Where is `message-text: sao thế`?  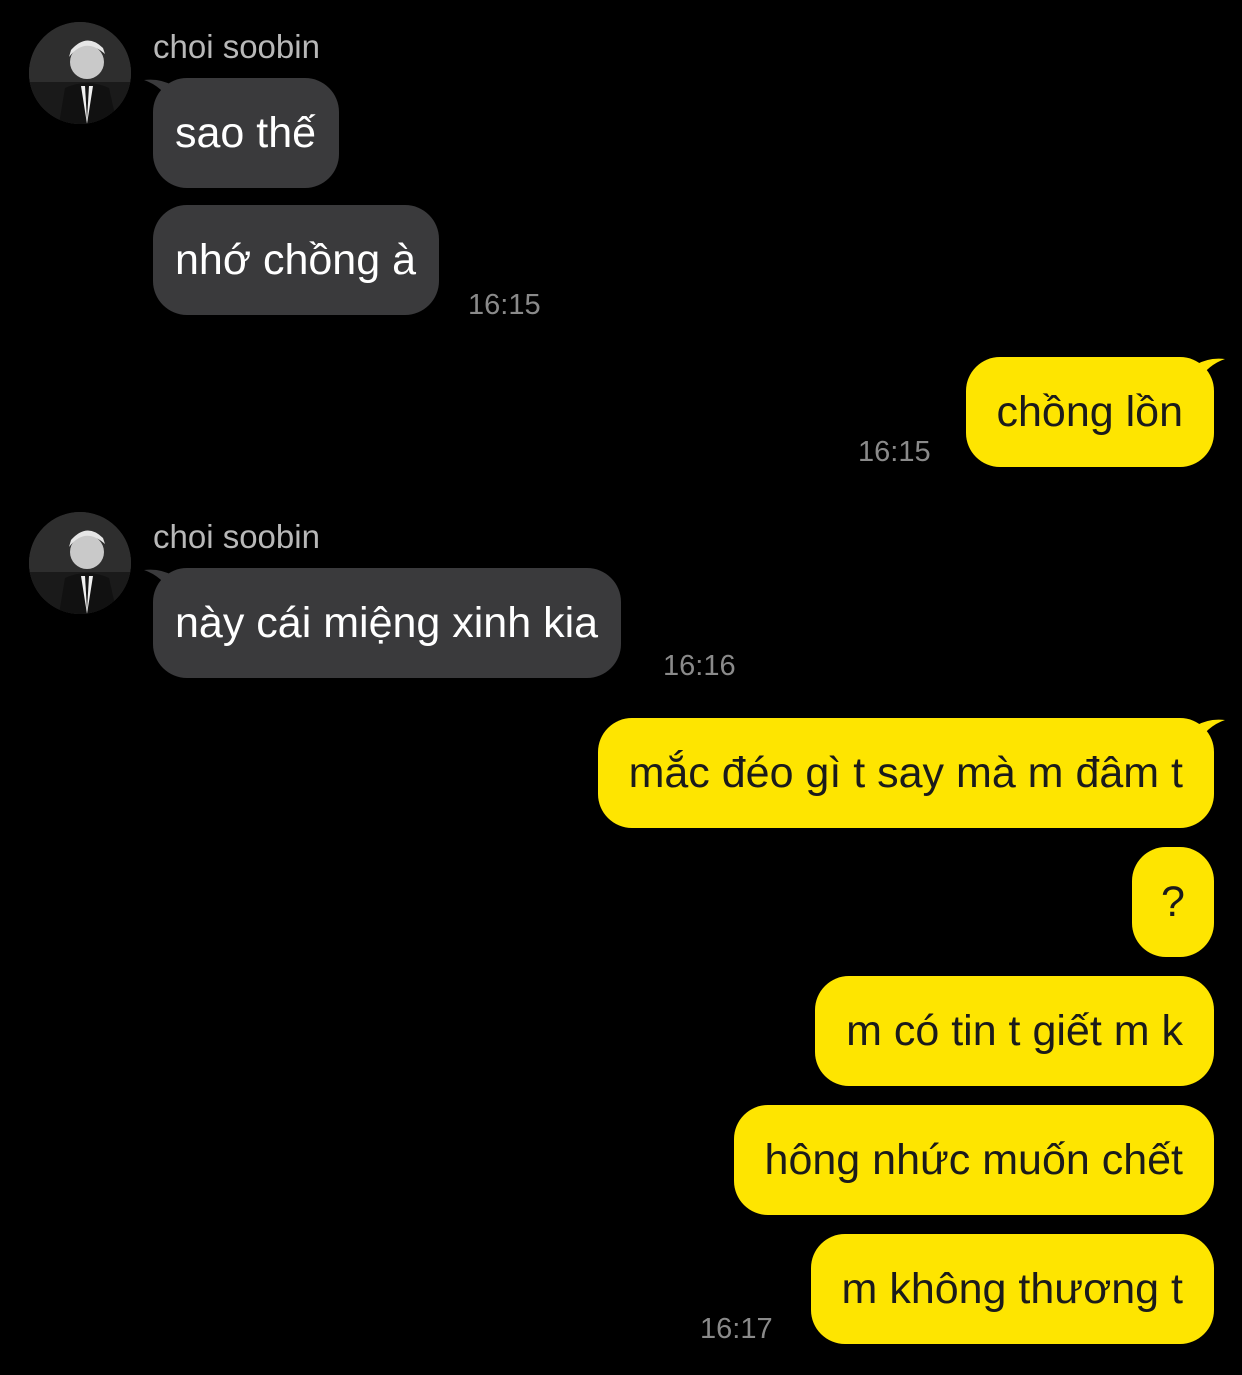
message-text: sao thế is located at coordinates (246, 133).